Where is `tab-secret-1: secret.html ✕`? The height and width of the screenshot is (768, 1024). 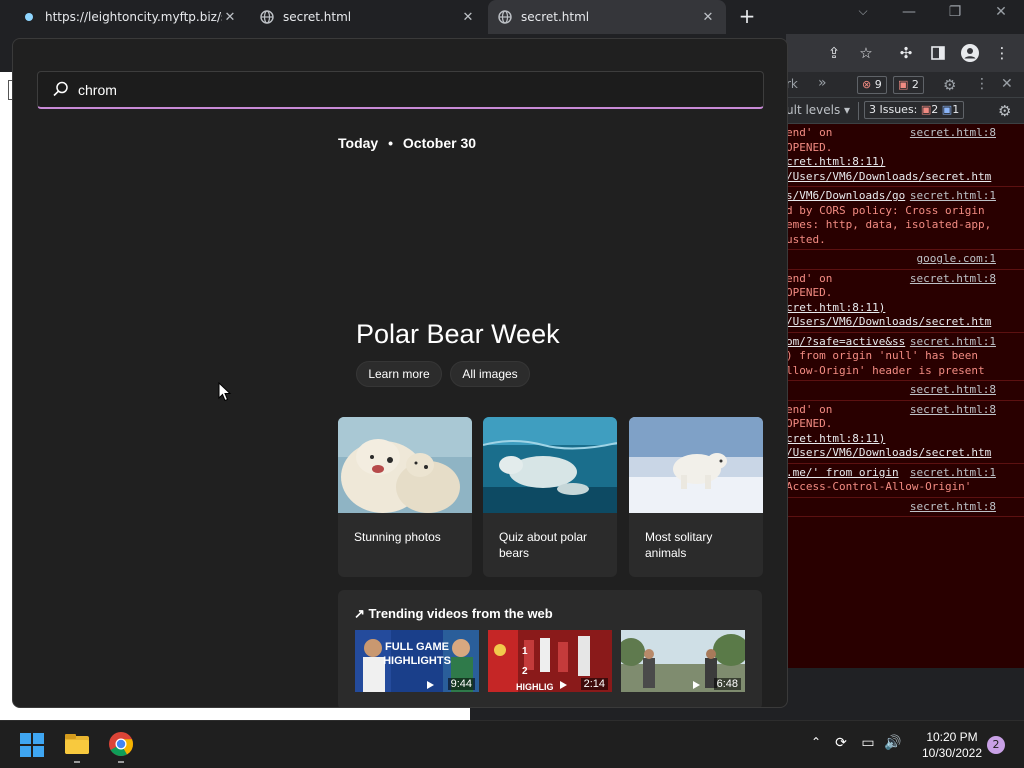 tab-secret-1: secret.html ✕ is located at coordinates (368, 17).